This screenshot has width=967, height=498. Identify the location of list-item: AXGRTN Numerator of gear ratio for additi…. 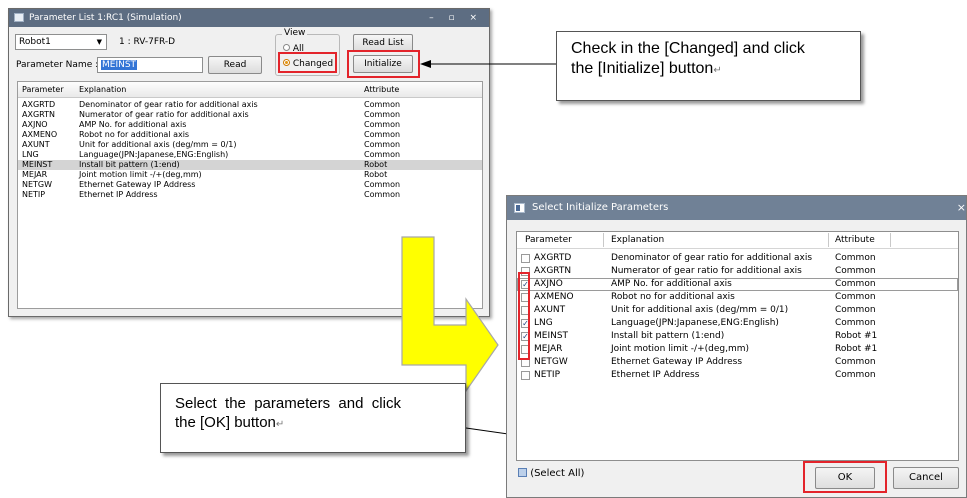
(737, 271).